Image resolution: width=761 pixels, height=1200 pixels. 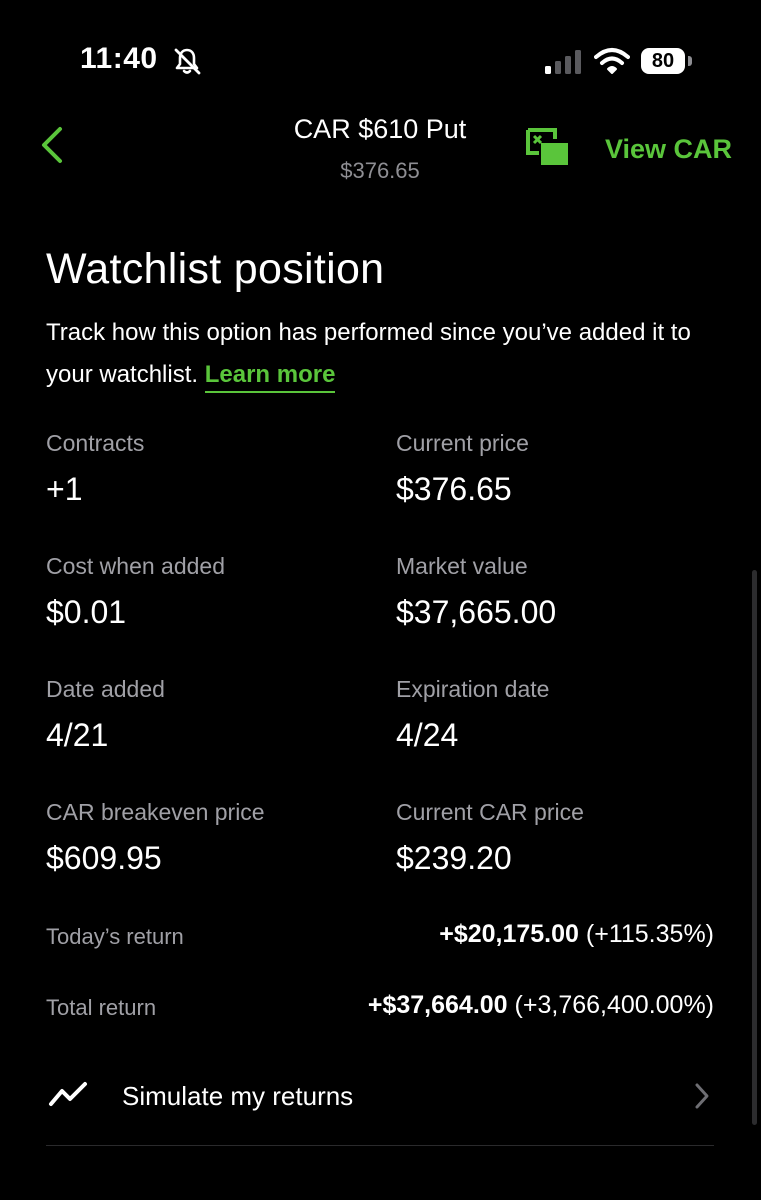 What do you see at coordinates (115, 936) in the screenshot?
I see `todays-return-label: Today’s return` at bounding box center [115, 936].